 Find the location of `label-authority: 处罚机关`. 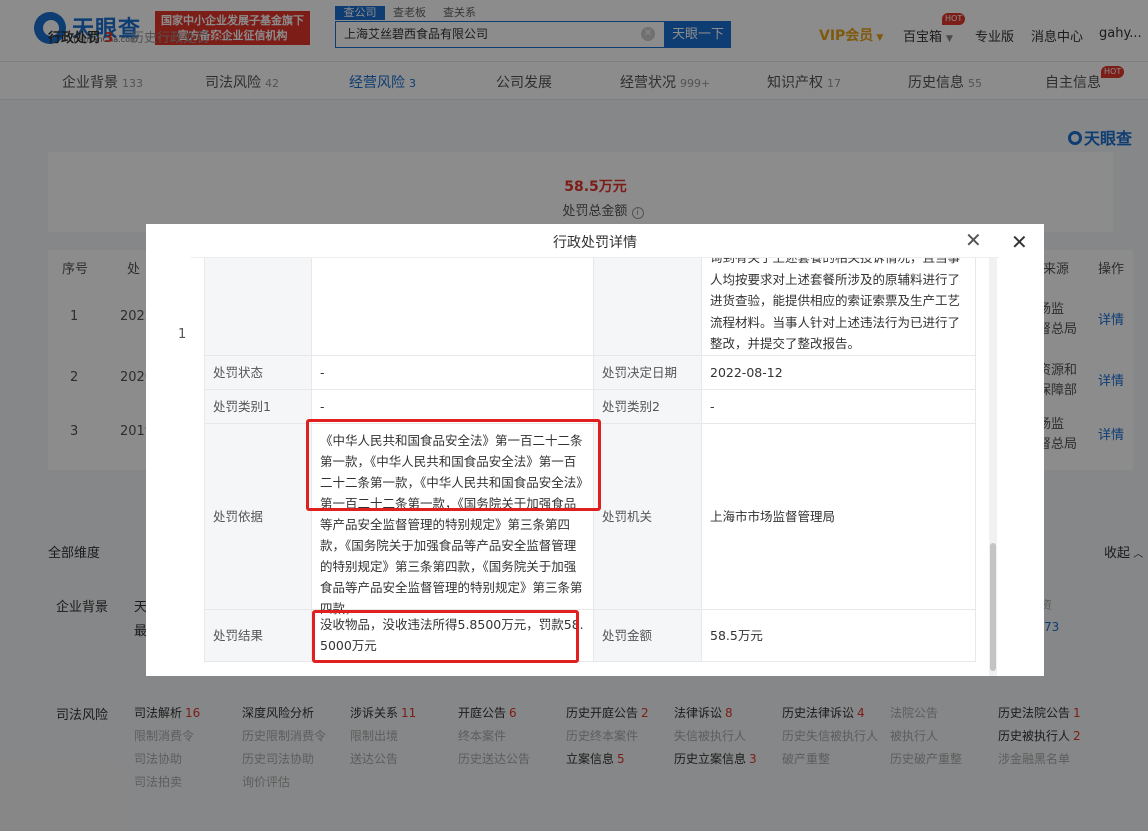

label-authority: 处罚机关 is located at coordinates (648, 517).